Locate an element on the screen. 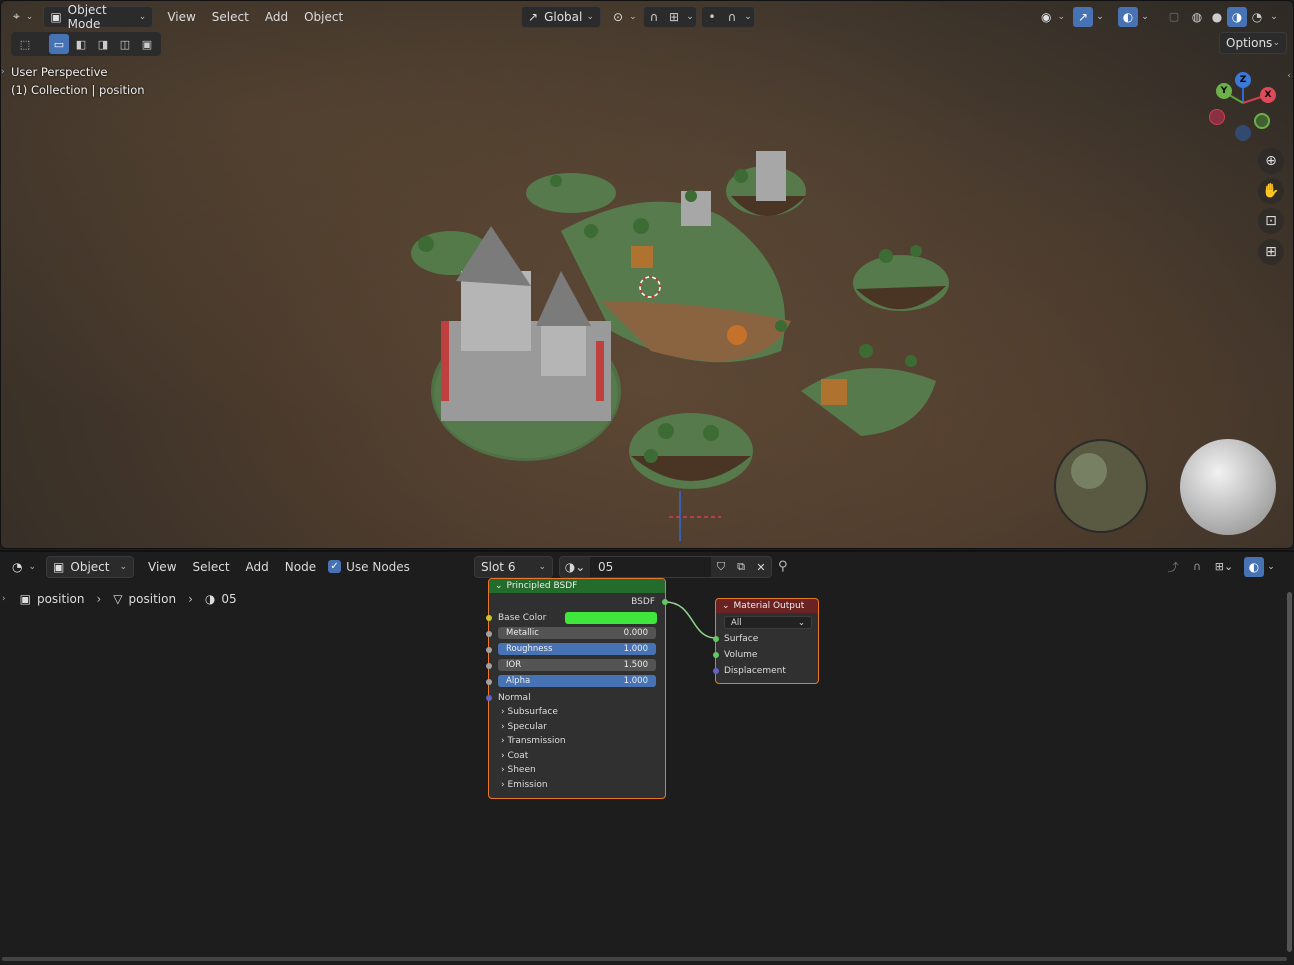  xray-icon: ▢ is located at coordinates (1174, 16).